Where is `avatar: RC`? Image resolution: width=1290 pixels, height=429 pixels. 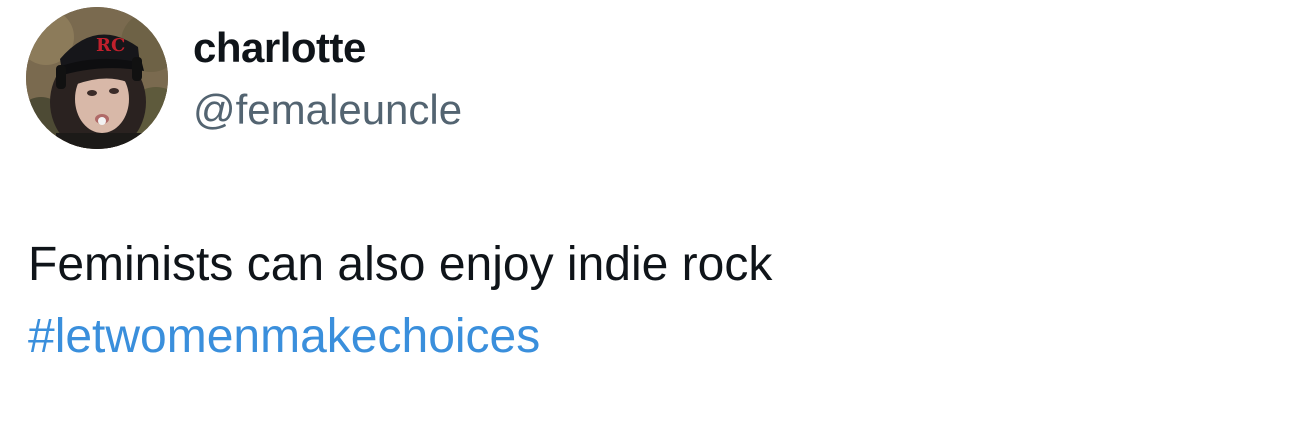 avatar: RC is located at coordinates (97, 78).